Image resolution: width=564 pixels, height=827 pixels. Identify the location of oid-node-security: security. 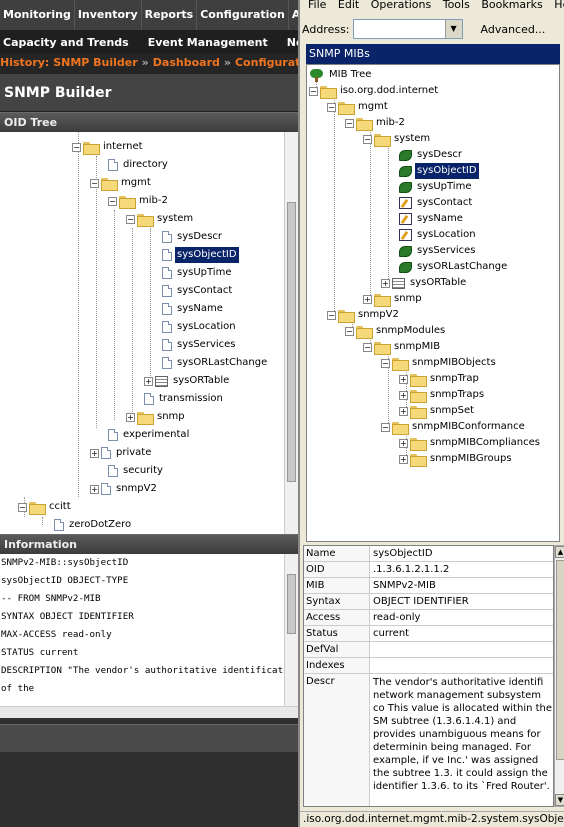
(136, 471).